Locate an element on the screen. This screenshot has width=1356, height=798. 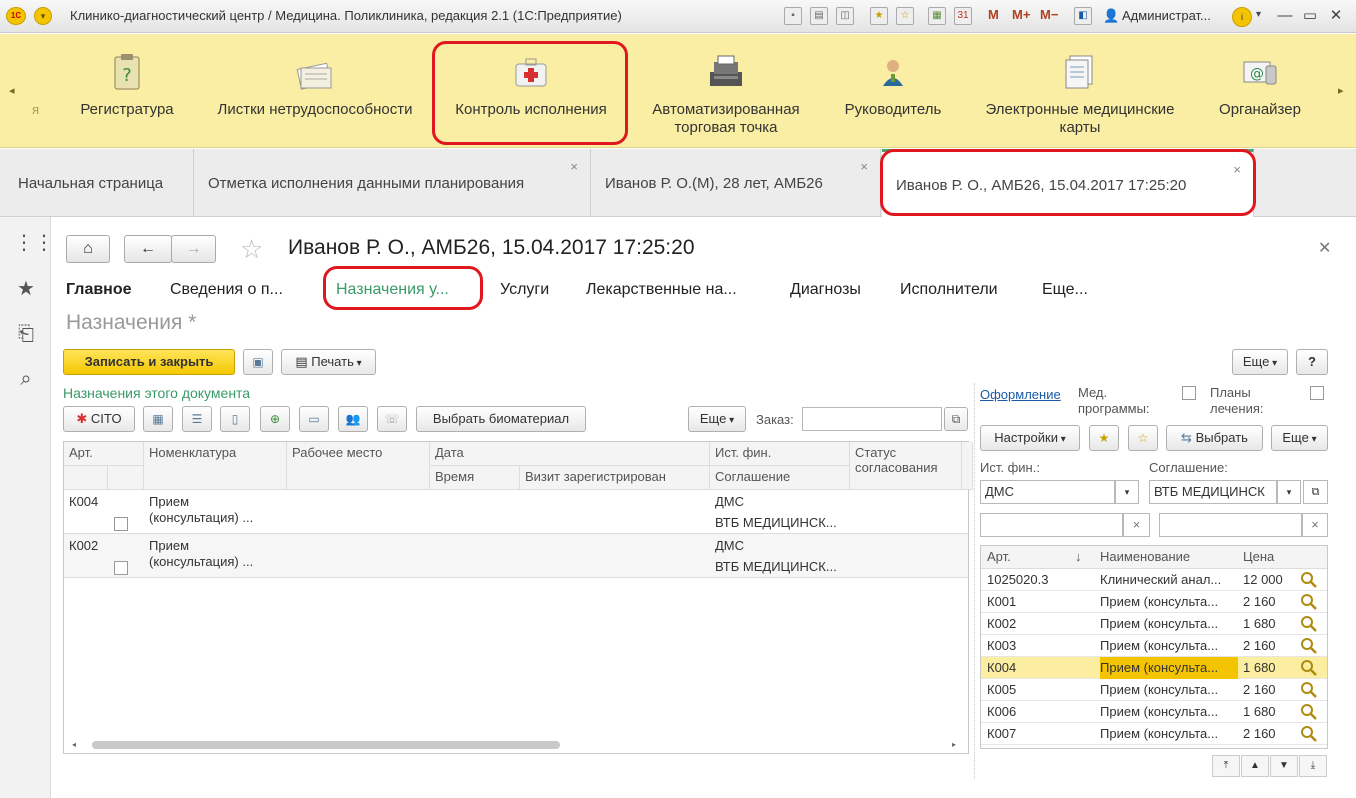
sort-arrow-icon: ↓ is located at coordinates (1078, 556).